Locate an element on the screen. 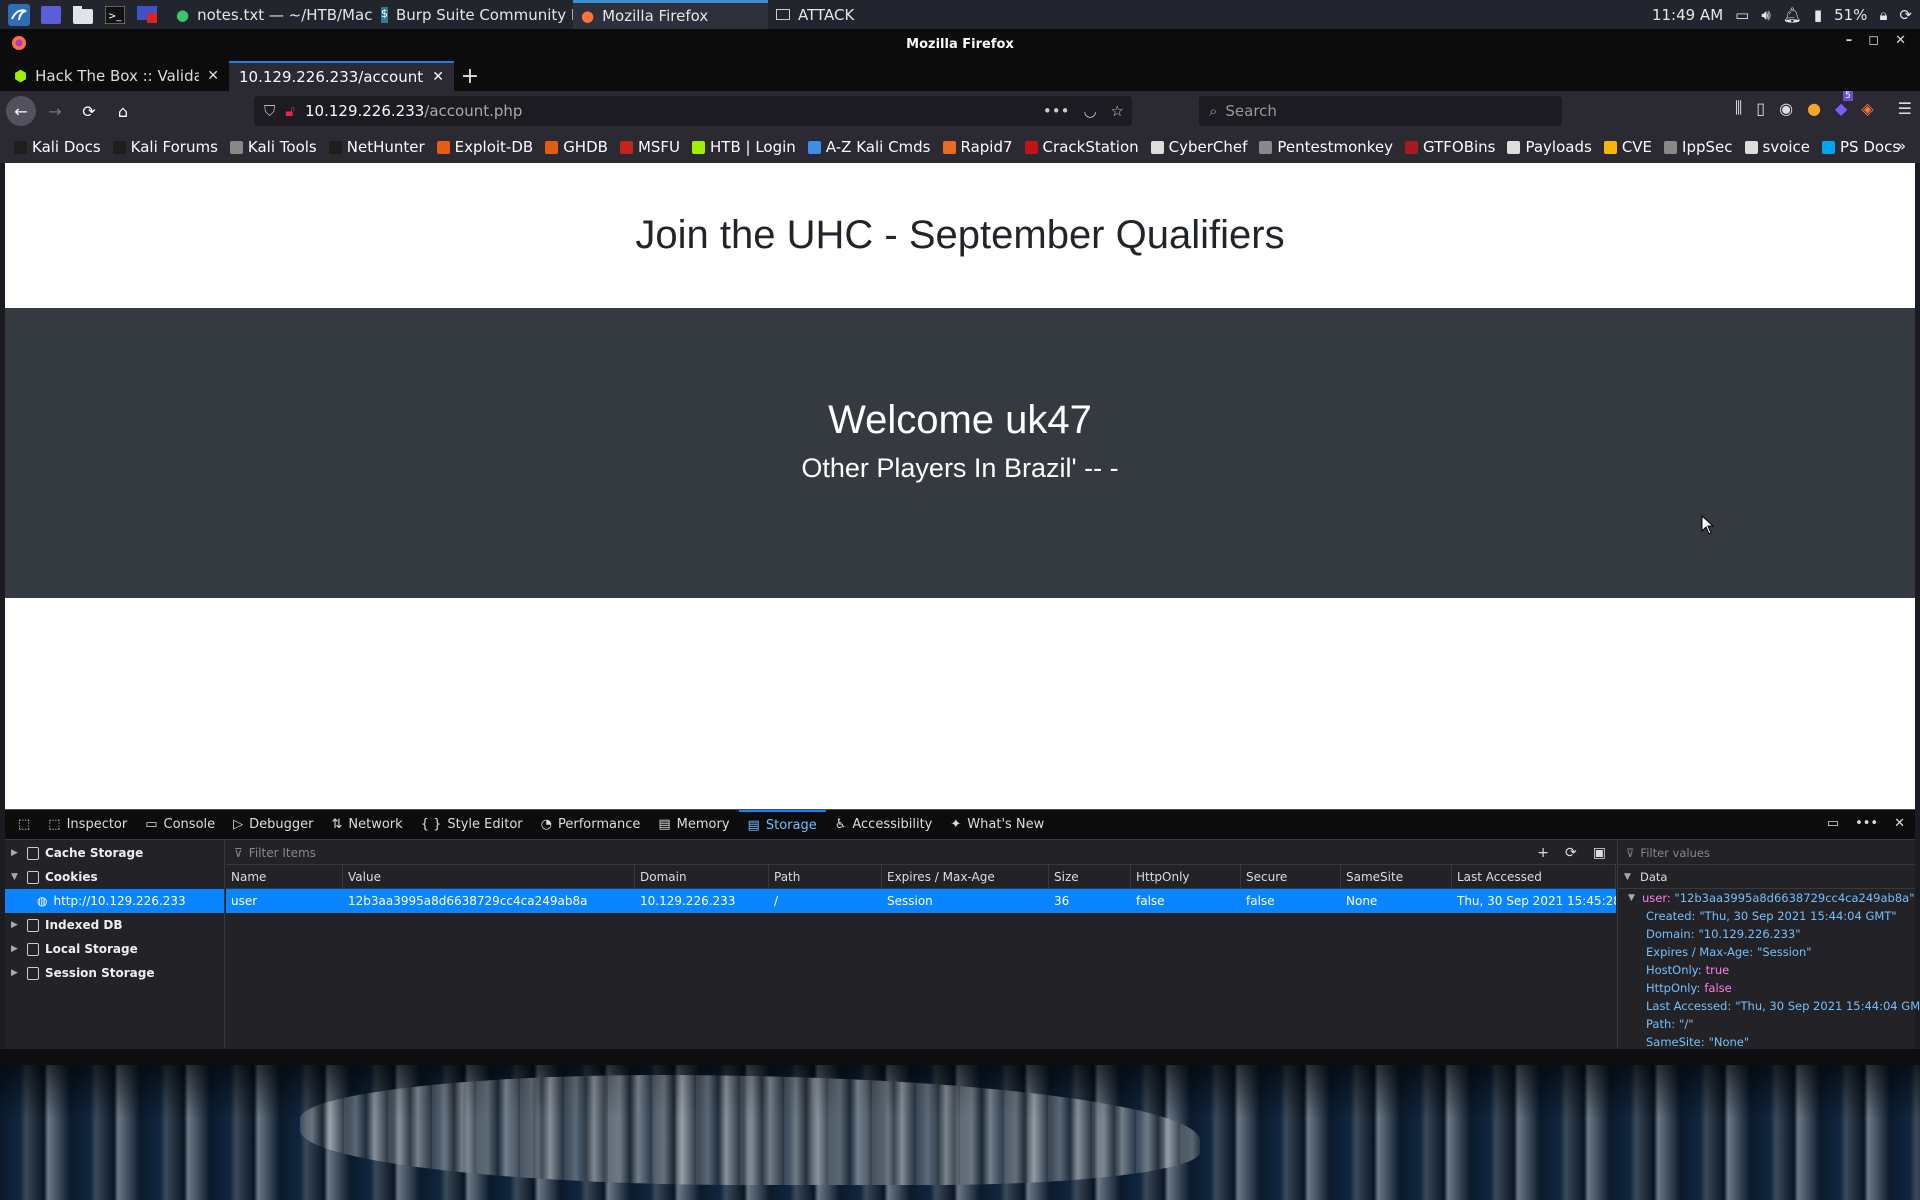  data-property: Domain: "10.129.226.233" is located at coordinates (1766, 934).